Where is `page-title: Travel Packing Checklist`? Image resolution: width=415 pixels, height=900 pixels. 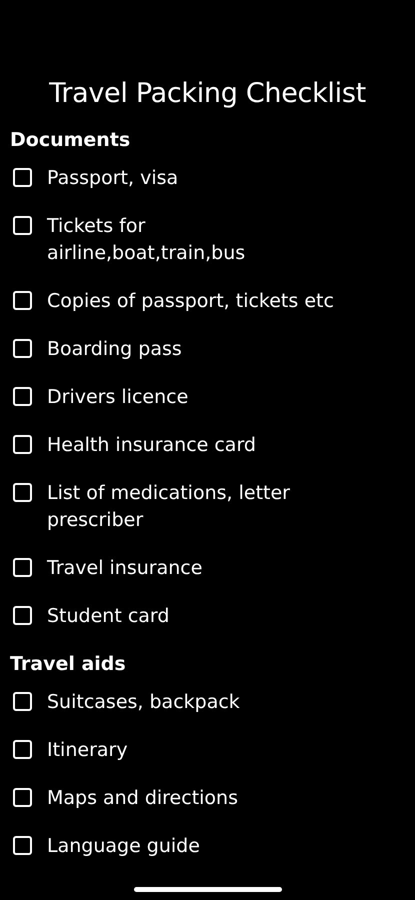
page-title: Travel Packing Checklist is located at coordinates (207, 93).